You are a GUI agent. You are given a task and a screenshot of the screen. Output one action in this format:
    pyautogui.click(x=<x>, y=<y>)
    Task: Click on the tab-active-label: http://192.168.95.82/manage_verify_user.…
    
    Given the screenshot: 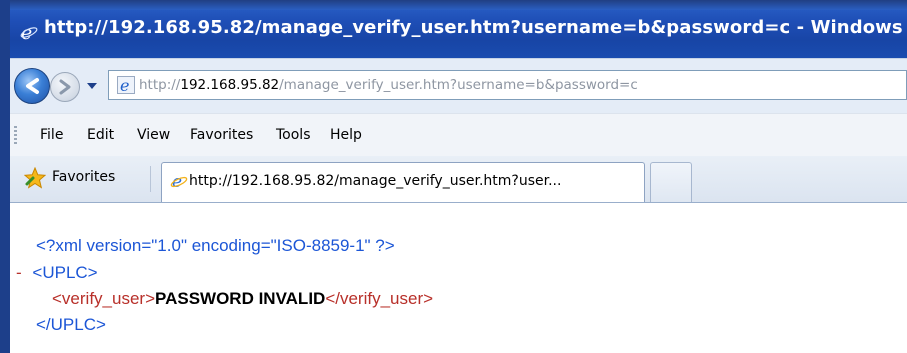 What is the action you would take?
    pyautogui.click(x=375, y=181)
    